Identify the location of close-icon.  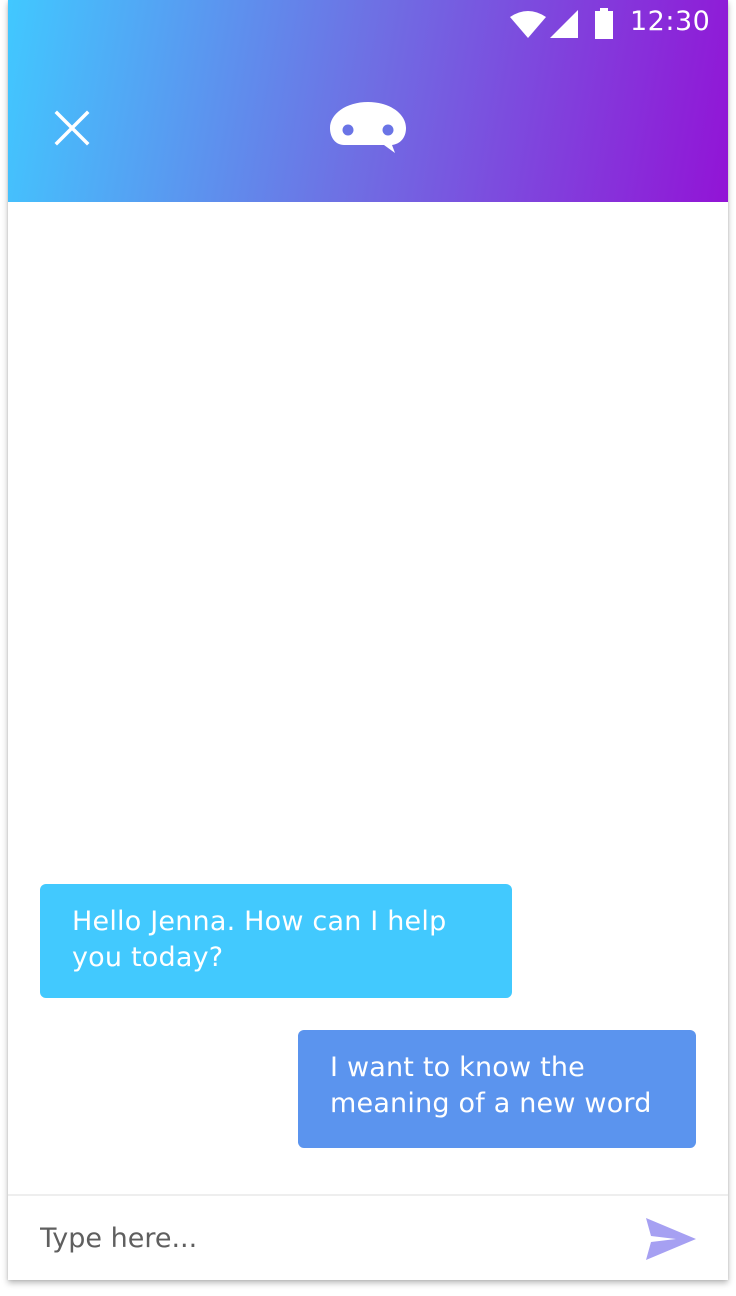
(72, 128).